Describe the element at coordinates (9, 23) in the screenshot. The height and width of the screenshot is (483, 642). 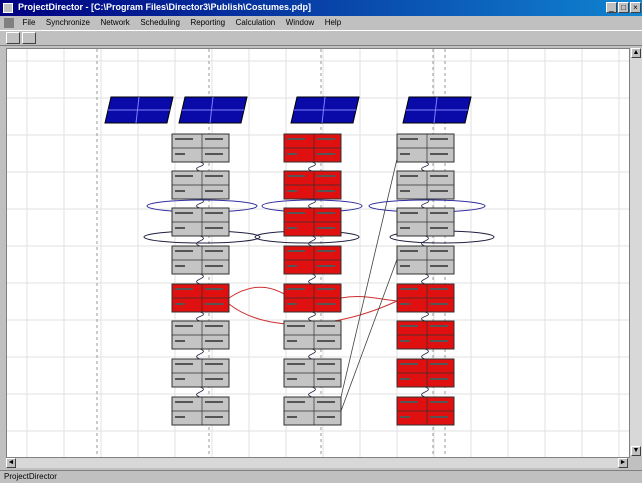
I see `document-icon` at that location.